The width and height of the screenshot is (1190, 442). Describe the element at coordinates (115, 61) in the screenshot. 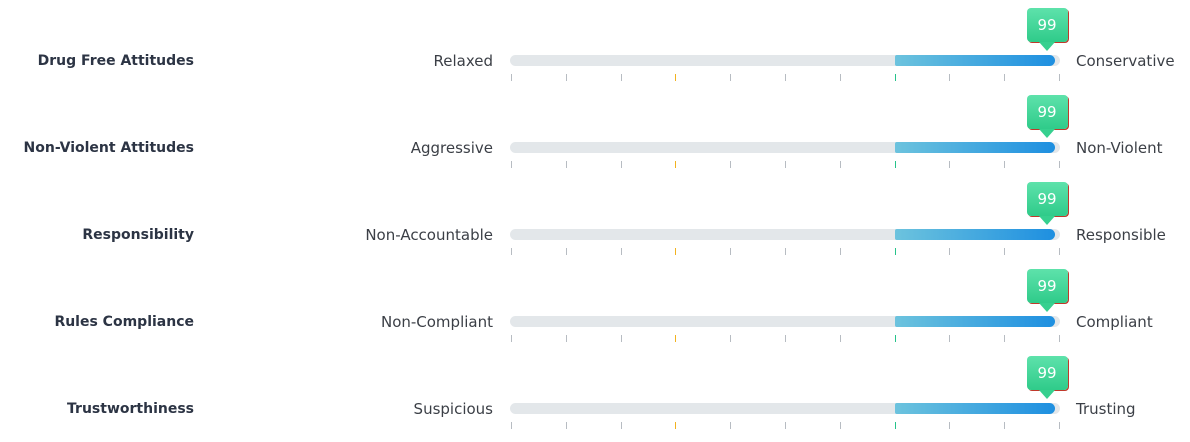

I see `trait-label: Drug Free Attitudes` at that location.